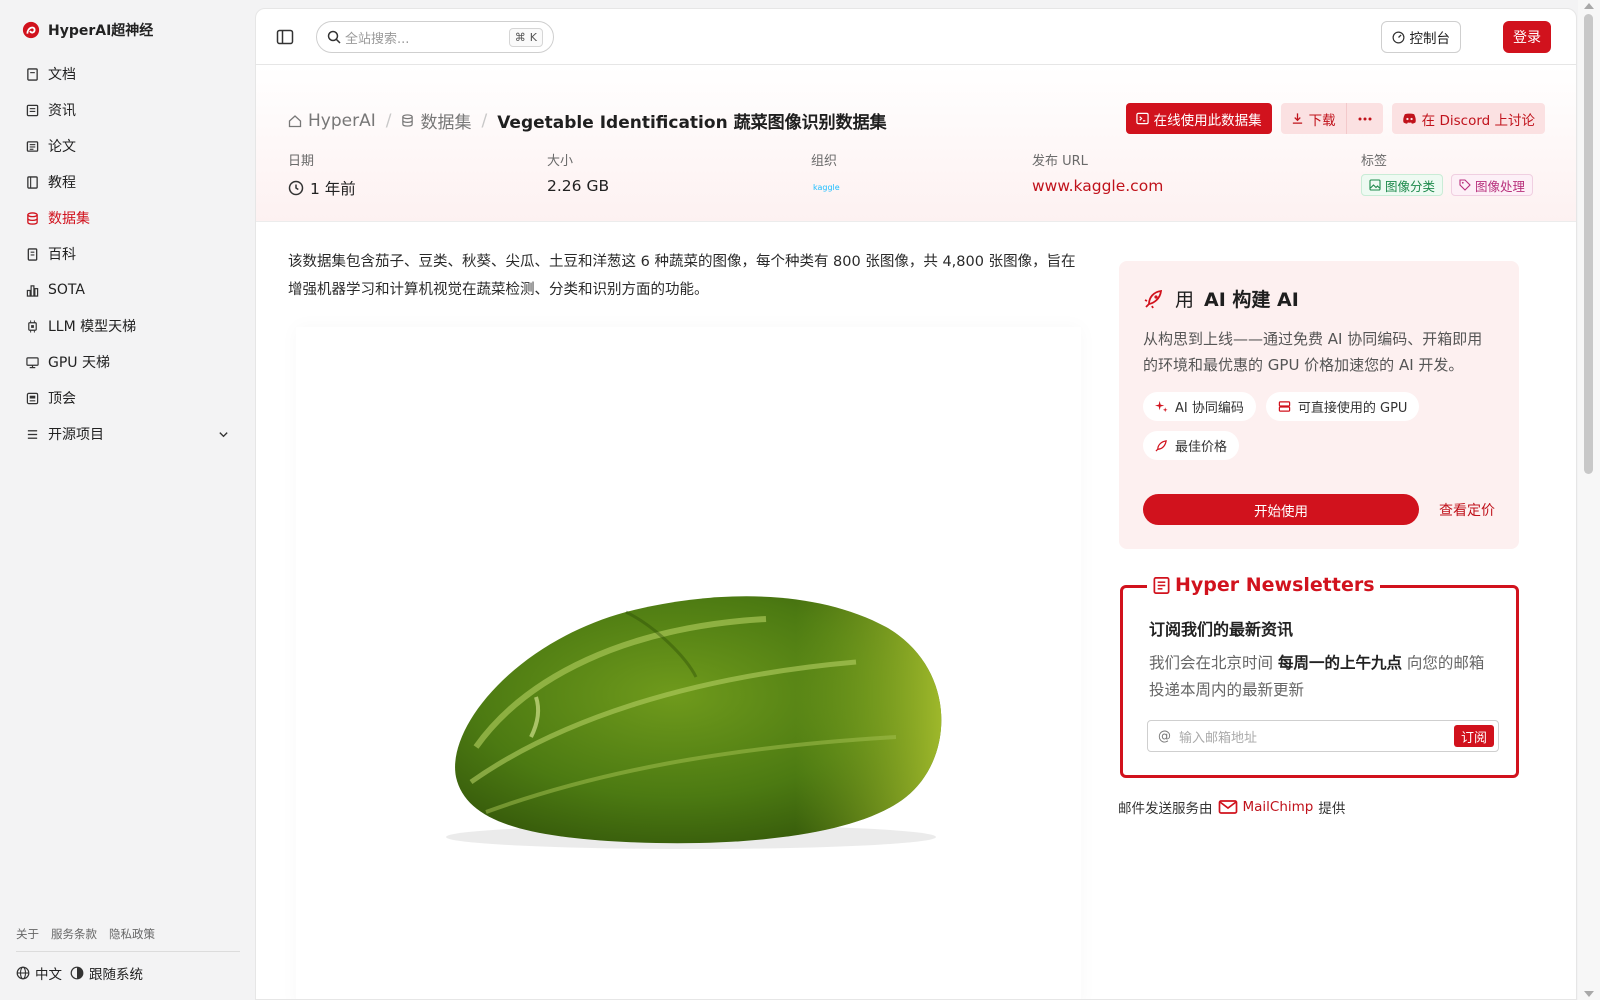 The height and width of the screenshot is (1000, 1600). What do you see at coordinates (32, 254) in the screenshot?
I see `encyclopedia-icon` at bounding box center [32, 254].